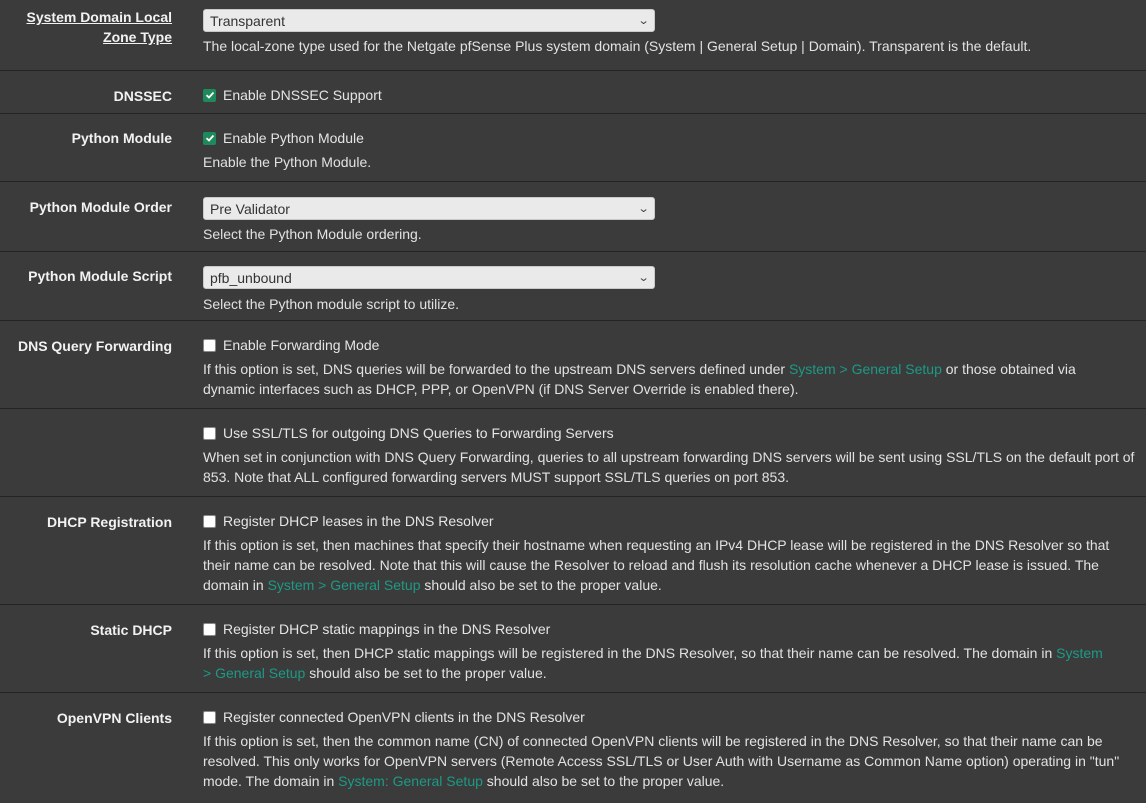 The image size is (1146, 803). What do you see at coordinates (668, 95) in the screenshot?
I see `dnssec-checkbox-line: Enable DNSSEC Support` at bounding box center [668, 95].